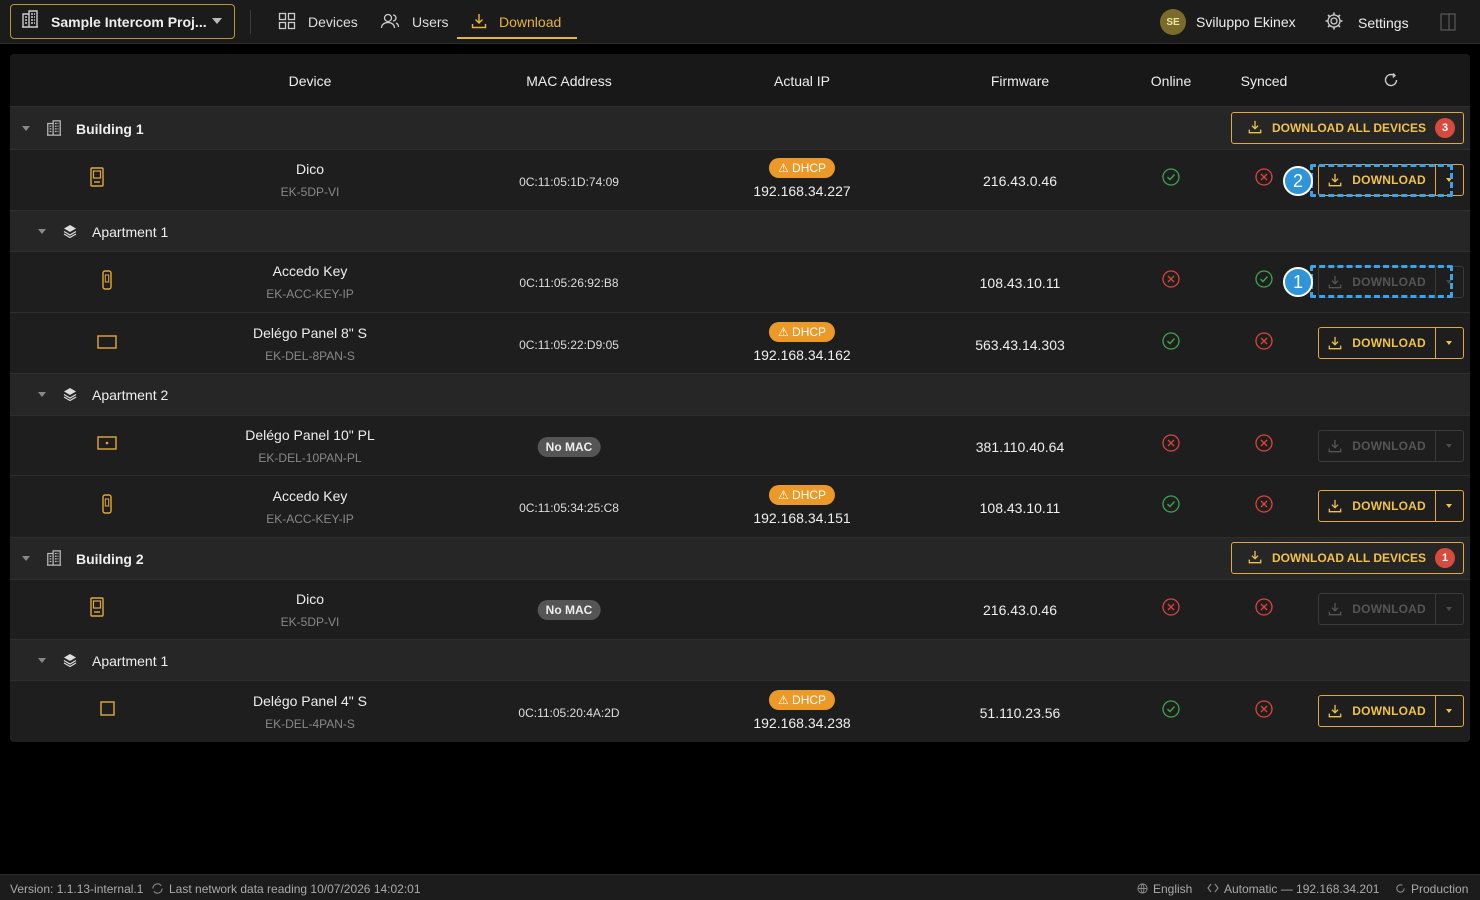  I want to click on language-selector: English, so click(1172, 889).